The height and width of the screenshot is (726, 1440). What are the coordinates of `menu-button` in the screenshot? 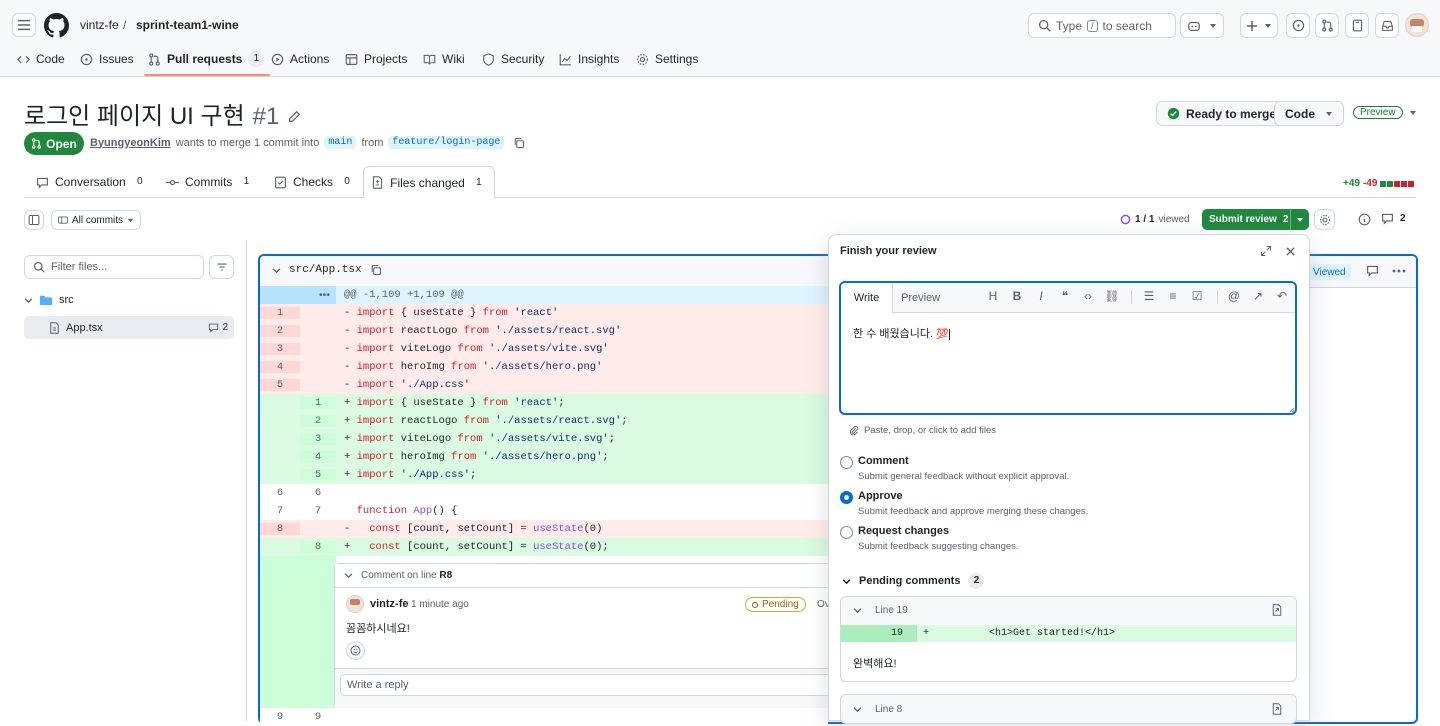 It's located at (24, 25).